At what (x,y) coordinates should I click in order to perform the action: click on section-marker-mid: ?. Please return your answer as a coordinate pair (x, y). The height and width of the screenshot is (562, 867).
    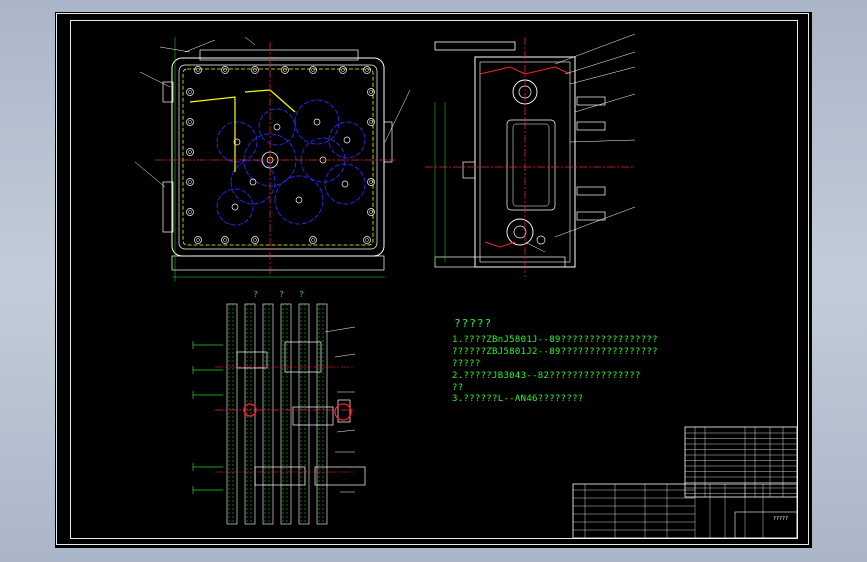
    Looking at the image, I should click on (281, 294).